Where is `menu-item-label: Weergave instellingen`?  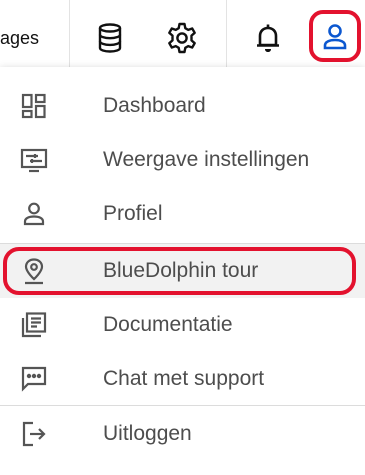
menu-item-label: Weergave instellingen is located at coordinates (206, 159).